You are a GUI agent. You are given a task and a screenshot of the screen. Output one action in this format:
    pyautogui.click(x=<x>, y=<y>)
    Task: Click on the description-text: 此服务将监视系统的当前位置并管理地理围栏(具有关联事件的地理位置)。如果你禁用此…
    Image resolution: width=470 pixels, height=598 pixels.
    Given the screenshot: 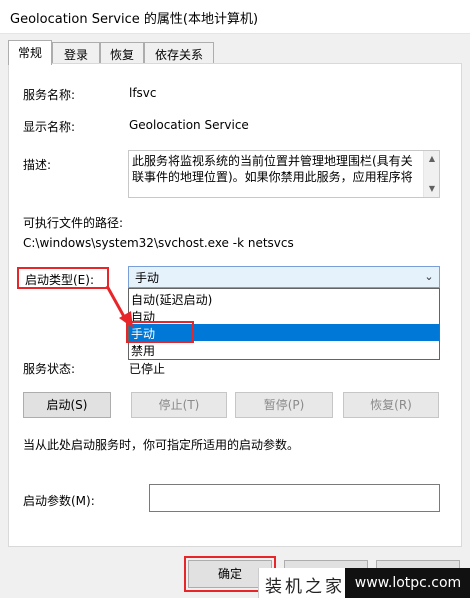 What is the action you would take?
    pyautogui.click(x=272, y=169)
    